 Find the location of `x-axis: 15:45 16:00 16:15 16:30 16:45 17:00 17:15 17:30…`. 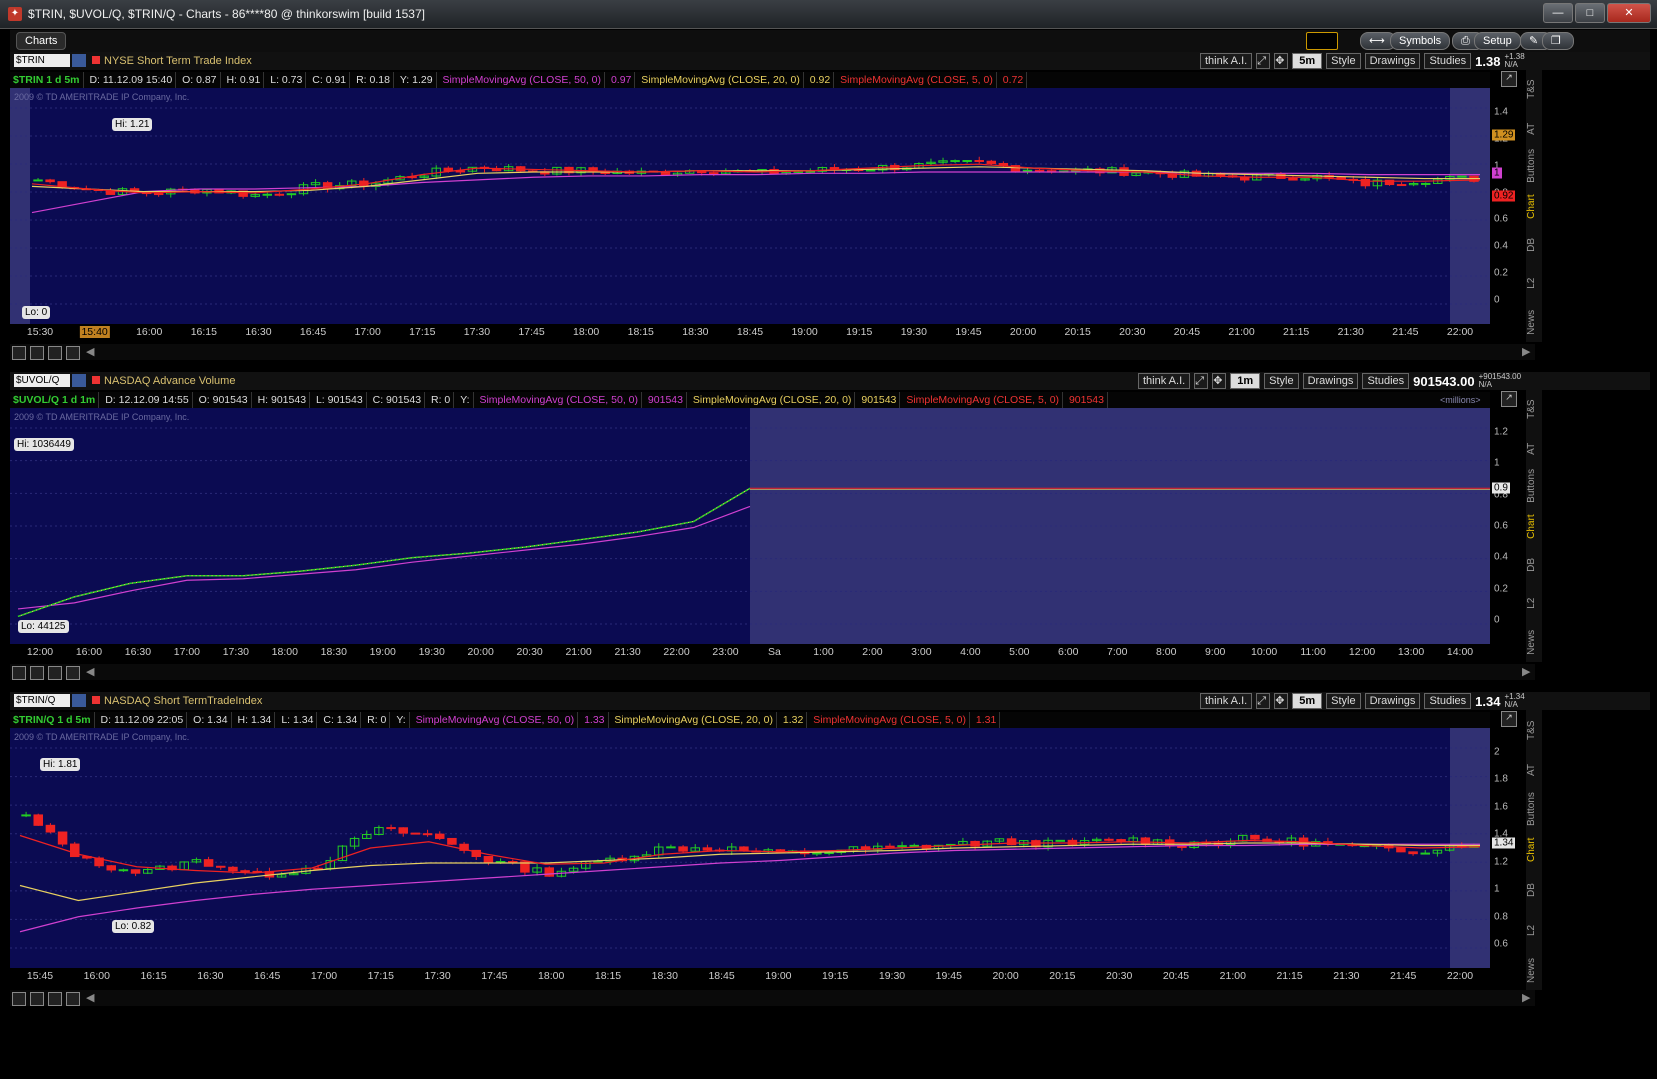

x-axis: 15:45 16:00 16:15 16:30 16:45 17:00 17:15 17:30… is located at coordinates (750, 976).